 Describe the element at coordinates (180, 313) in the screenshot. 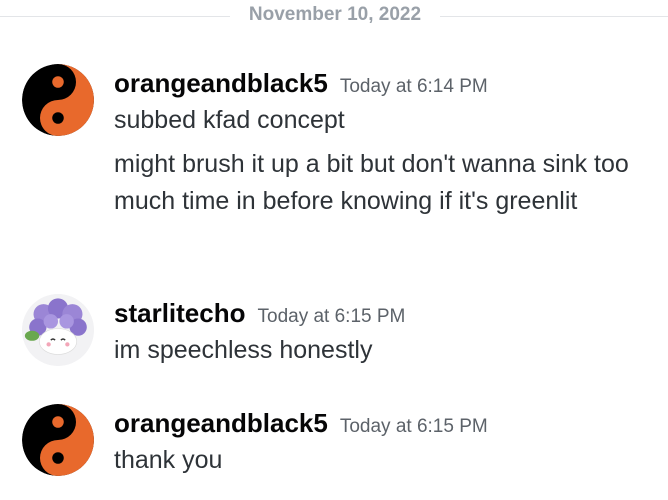

I see `username: starlitecho` at that location.